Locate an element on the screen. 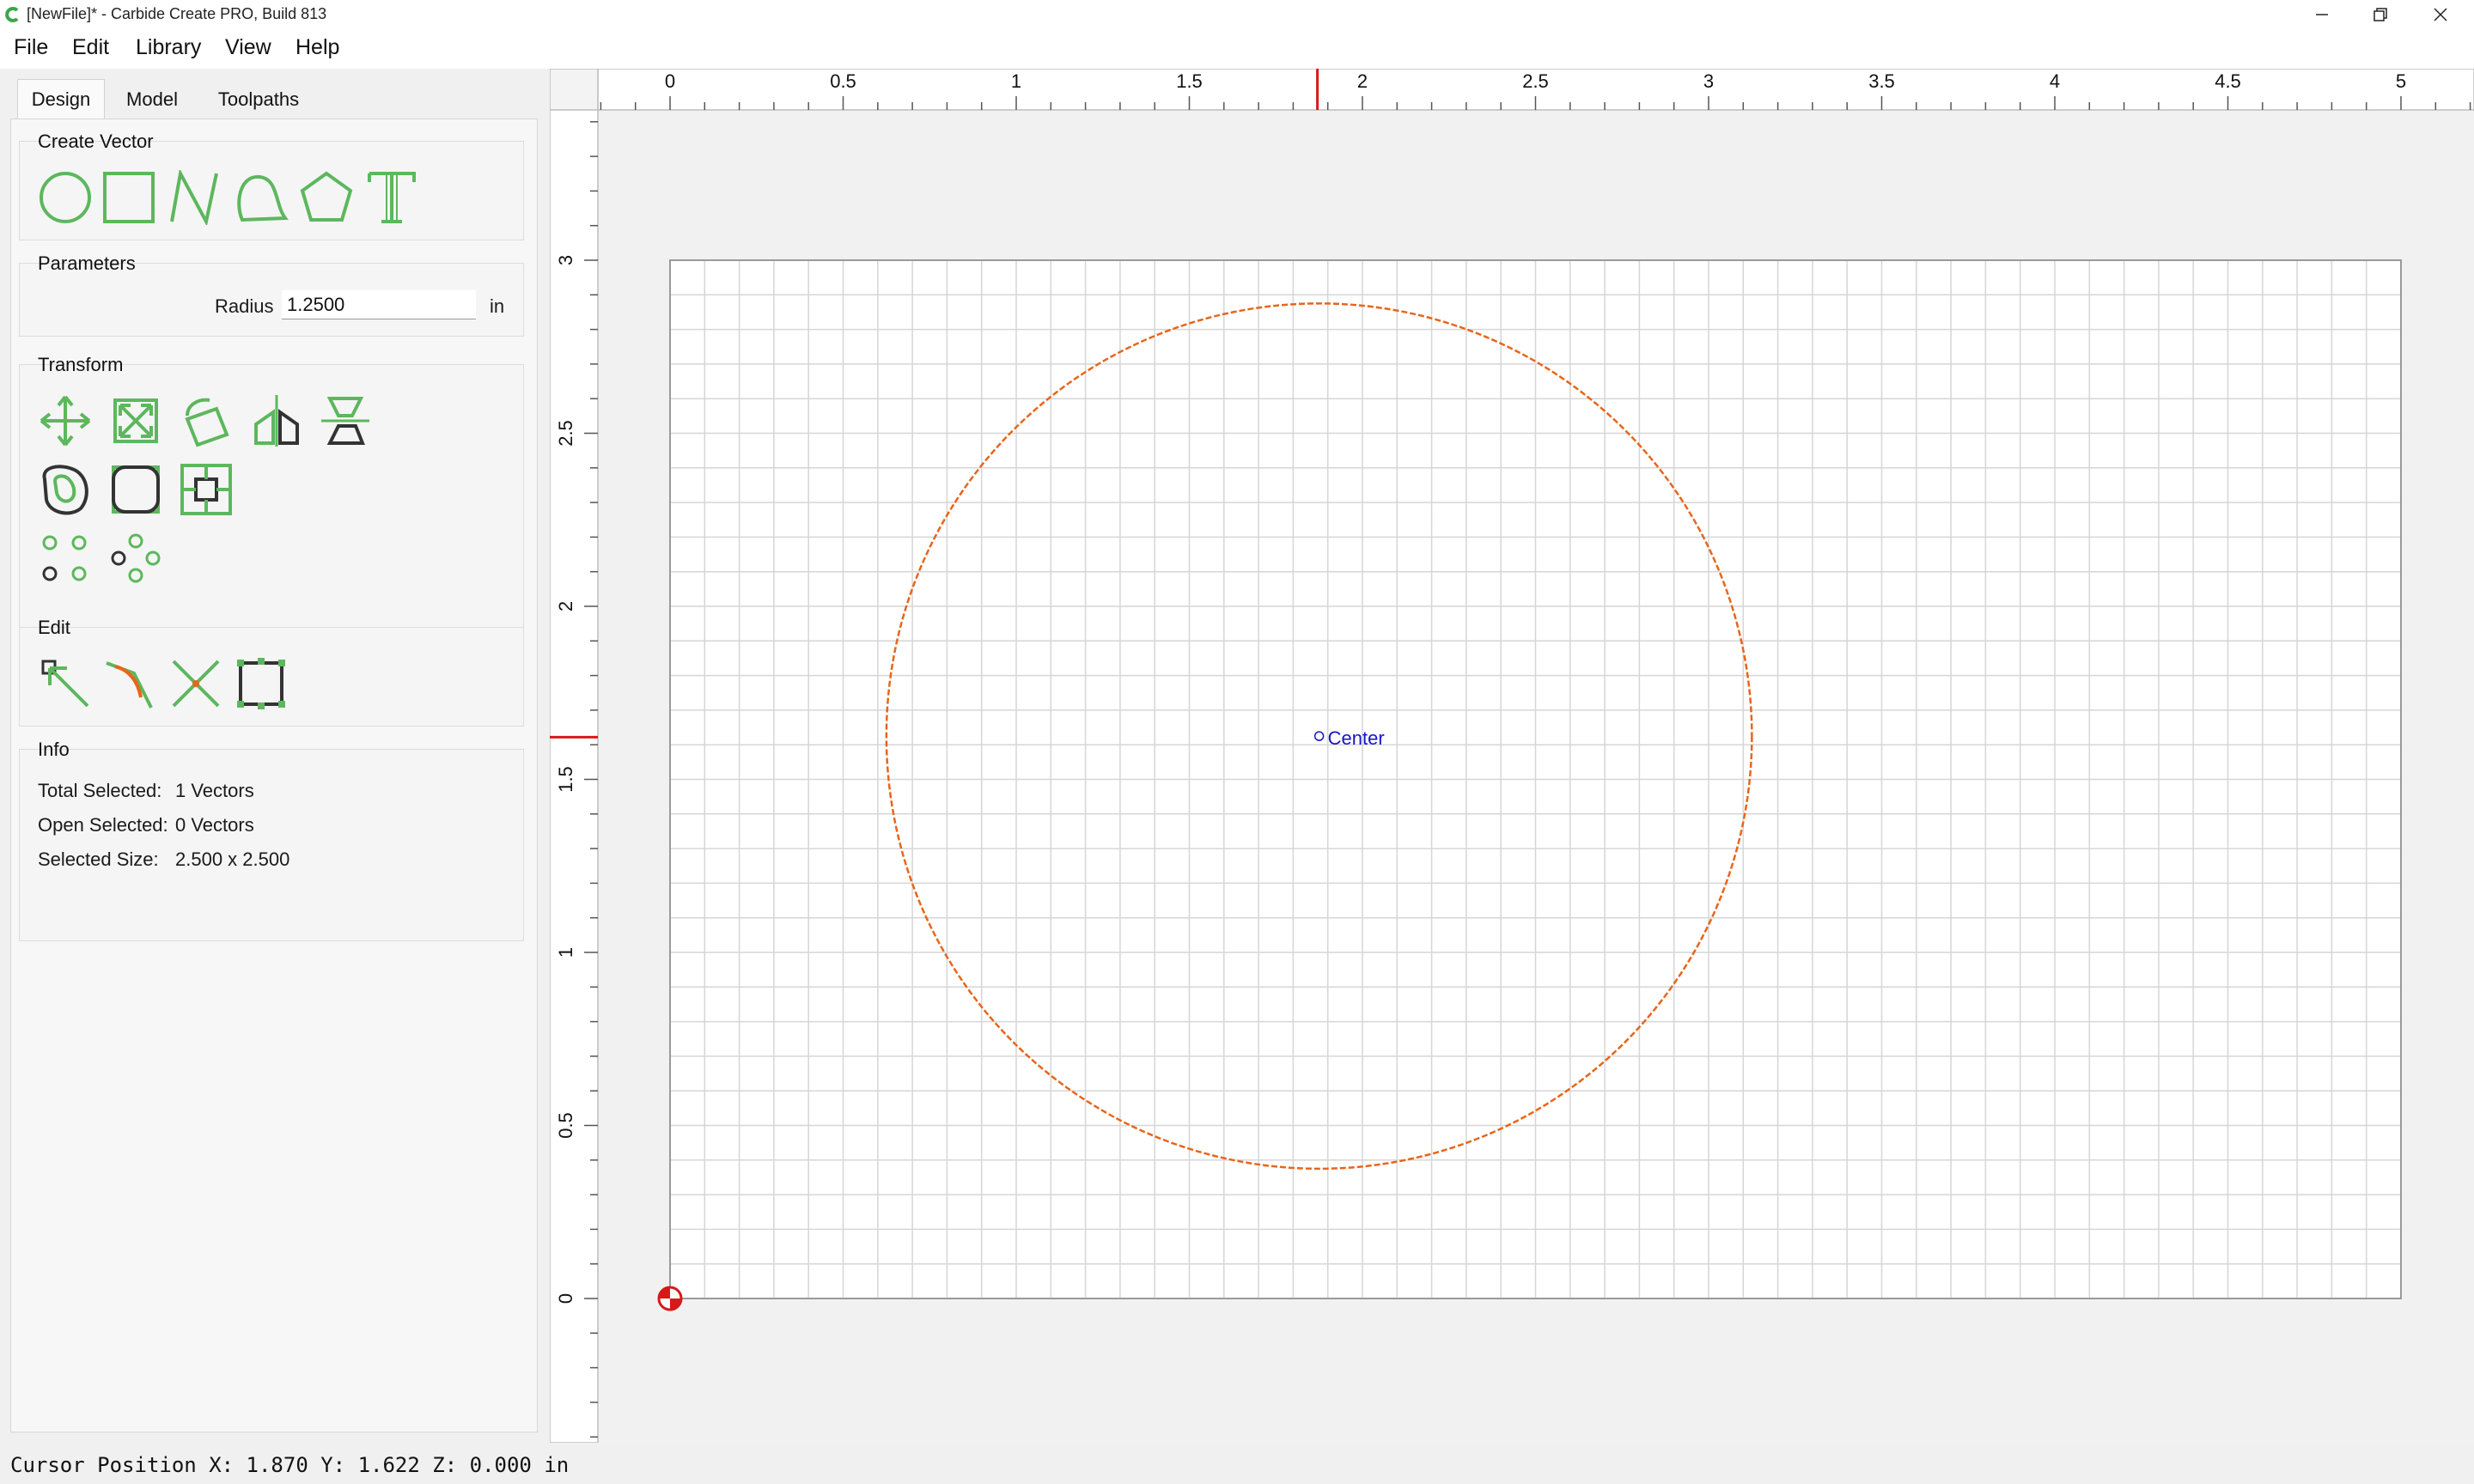 The width and height of the screenshot is (2474, 1484). curve-tool-button is located at coordinates (261, 198).